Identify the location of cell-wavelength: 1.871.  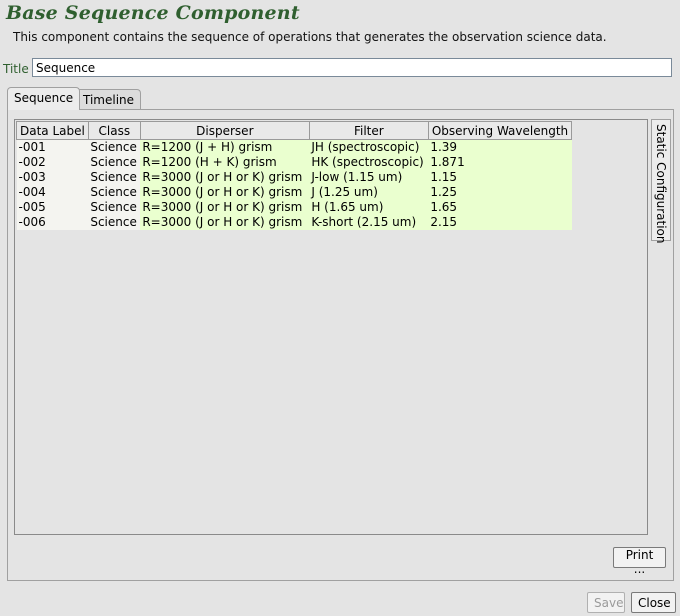
(500, 162).